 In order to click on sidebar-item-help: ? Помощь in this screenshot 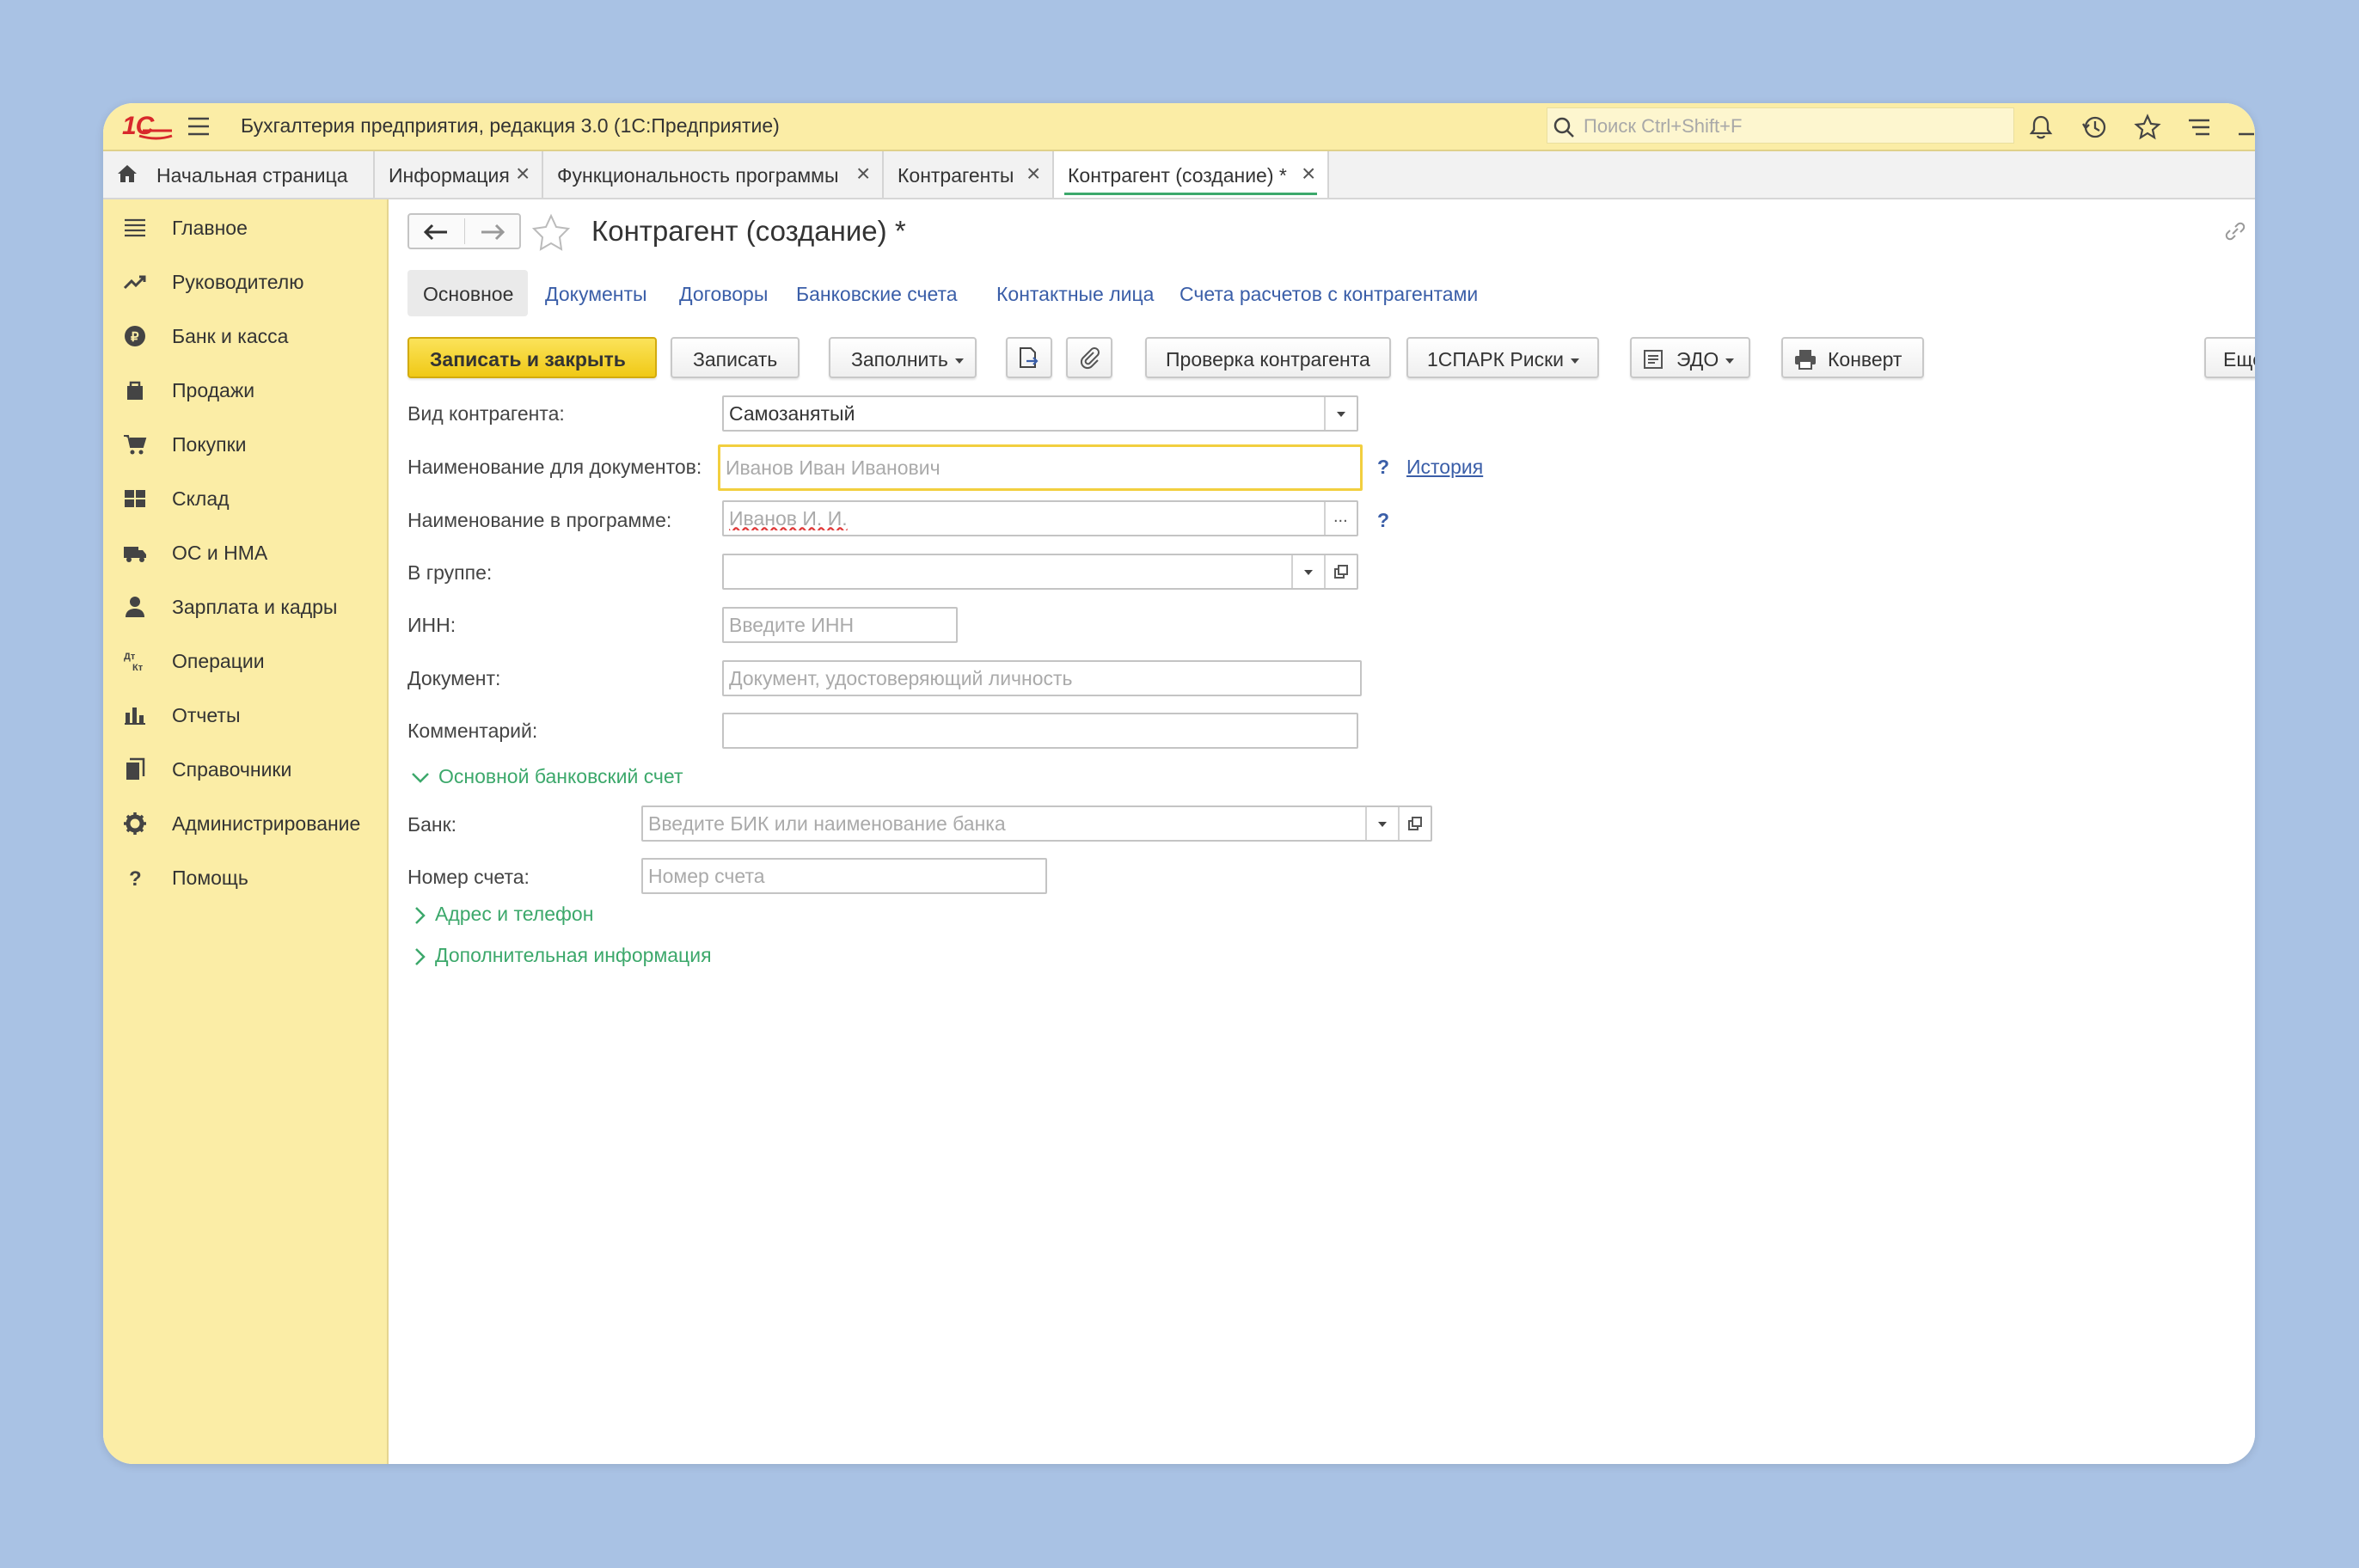, I will do `click(245, 877)`.